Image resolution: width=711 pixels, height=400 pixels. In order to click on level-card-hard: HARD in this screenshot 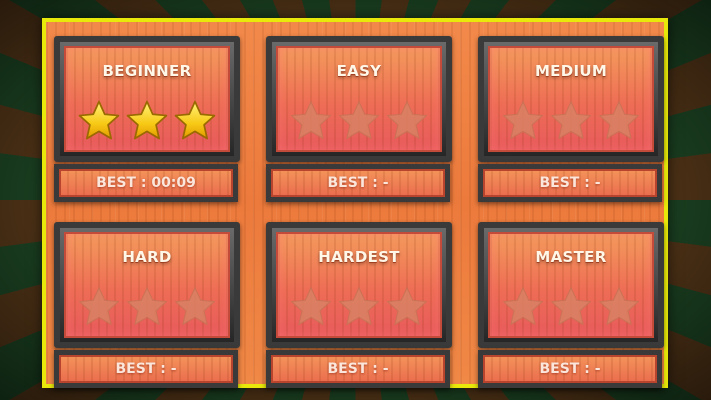, I will do `click(147, 285)`.